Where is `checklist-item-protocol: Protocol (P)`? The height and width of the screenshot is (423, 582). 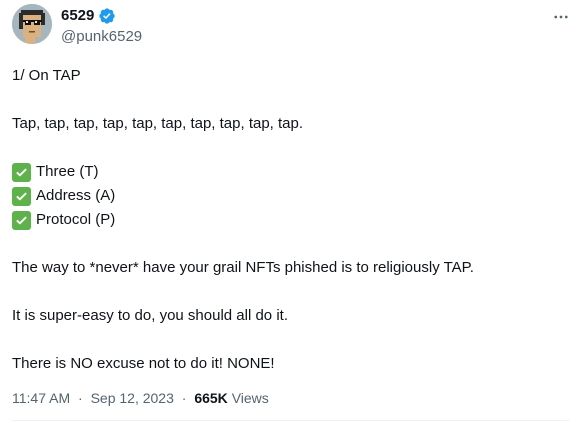
checklist-item-protocol: Protocol (P) is located at coordinates (292, 220).